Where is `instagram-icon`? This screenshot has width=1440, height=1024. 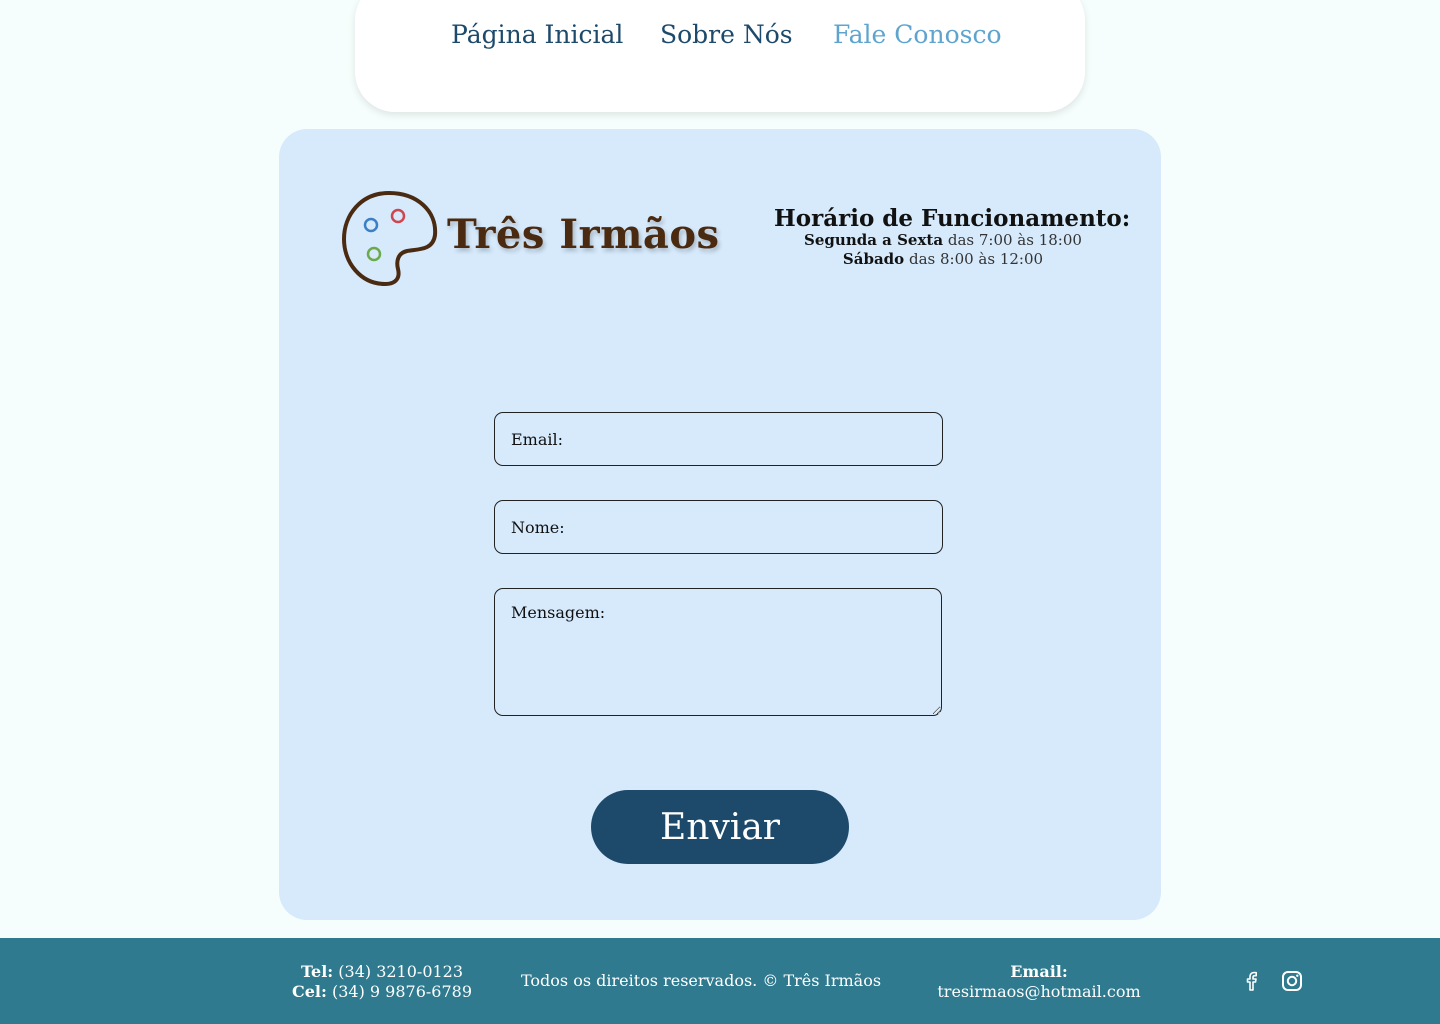 instagram-icon is located at coordinates (1292, 981).